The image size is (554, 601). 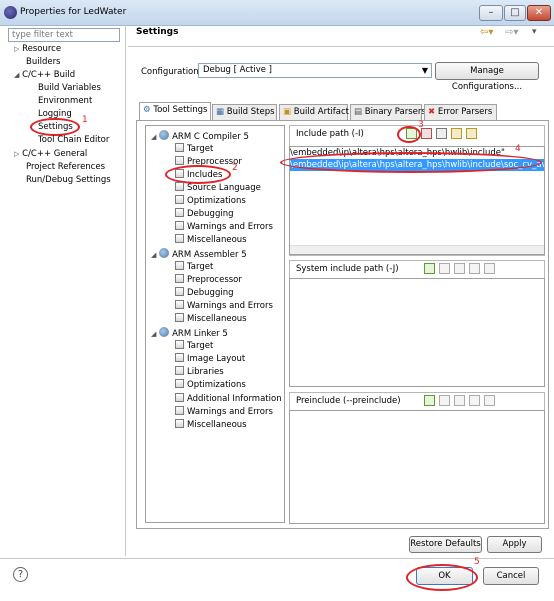 What do you see at coordinates (514, 544) in the screenshot?
I see `apply-button: Apply` at bounding box center [514, 544].